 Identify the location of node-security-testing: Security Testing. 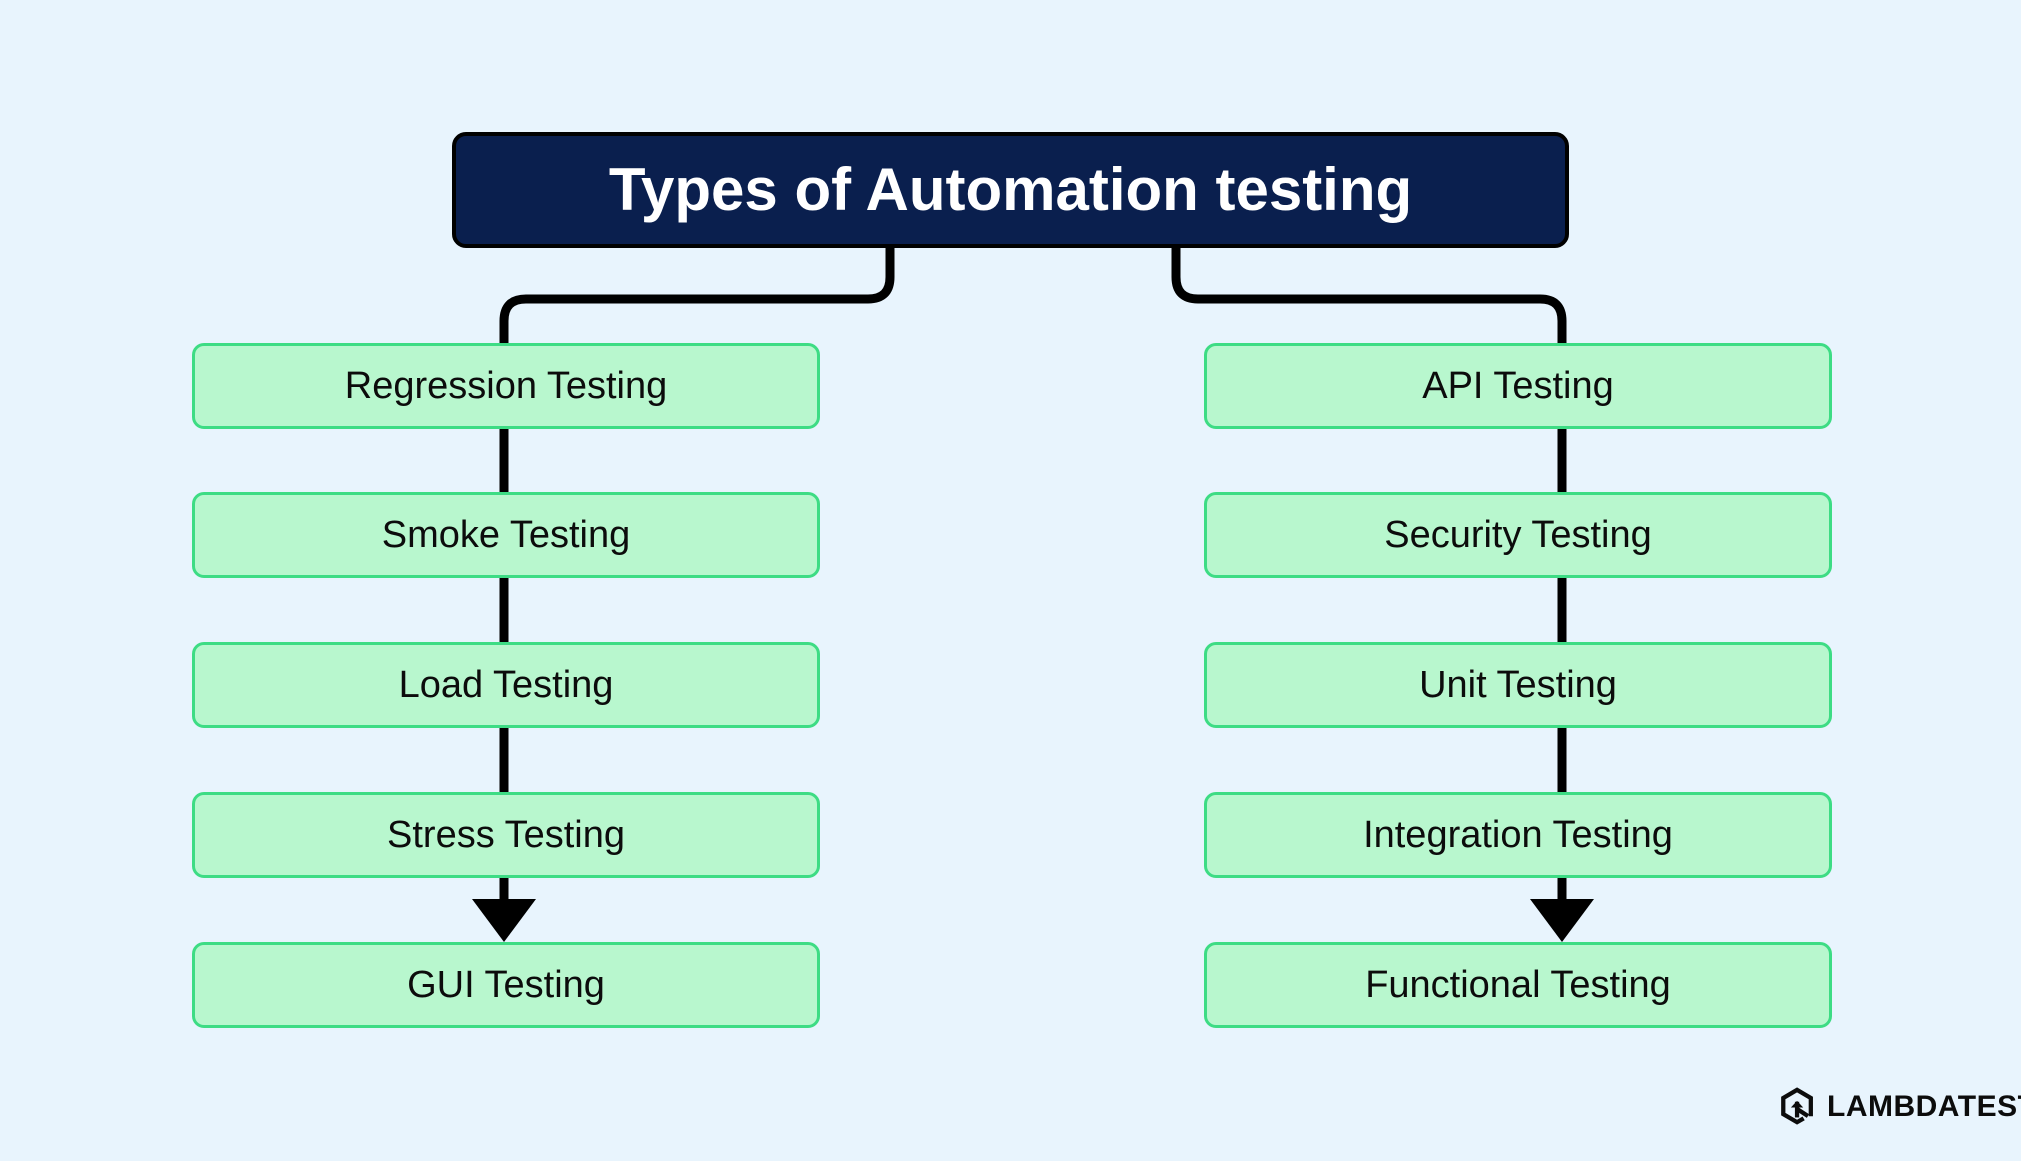
(1518, 535).